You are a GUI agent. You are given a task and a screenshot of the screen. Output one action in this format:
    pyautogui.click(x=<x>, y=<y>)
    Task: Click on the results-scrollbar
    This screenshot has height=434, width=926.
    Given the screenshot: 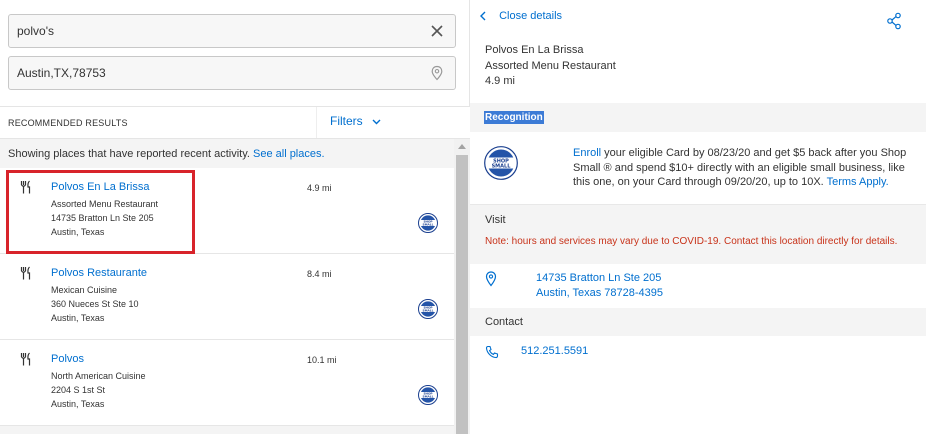 What is the action you would take?
    pyautogui.click(x=462, y=286)
    